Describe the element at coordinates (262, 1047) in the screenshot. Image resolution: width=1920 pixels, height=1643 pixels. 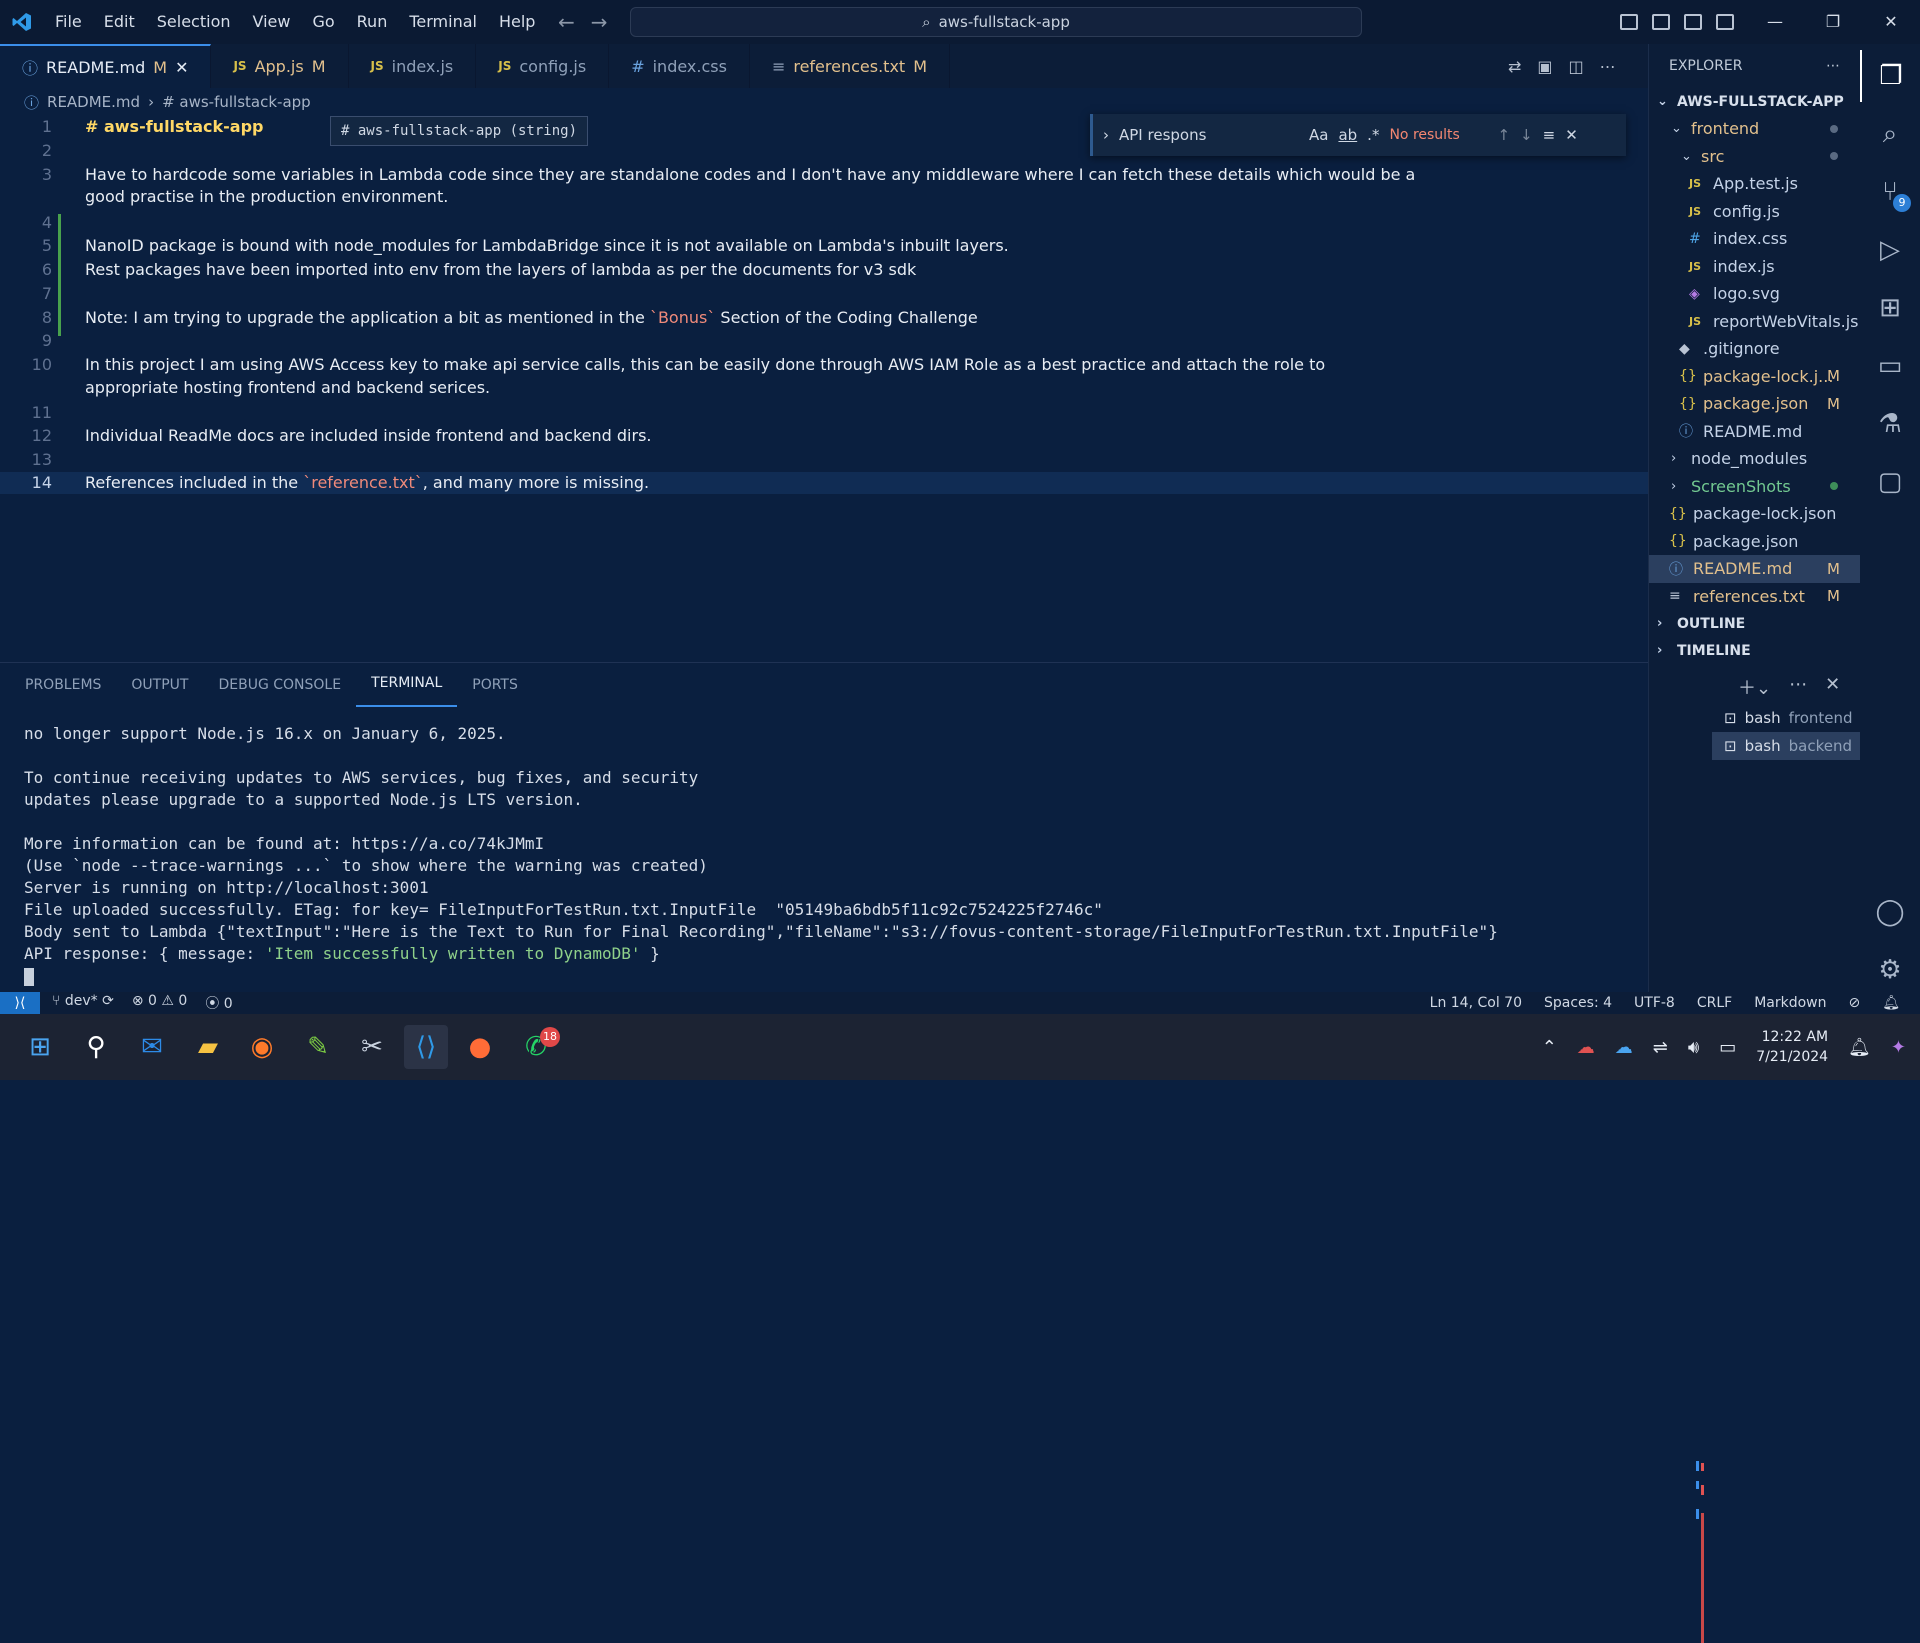
I see `firefox-icon: ◉` at that location.